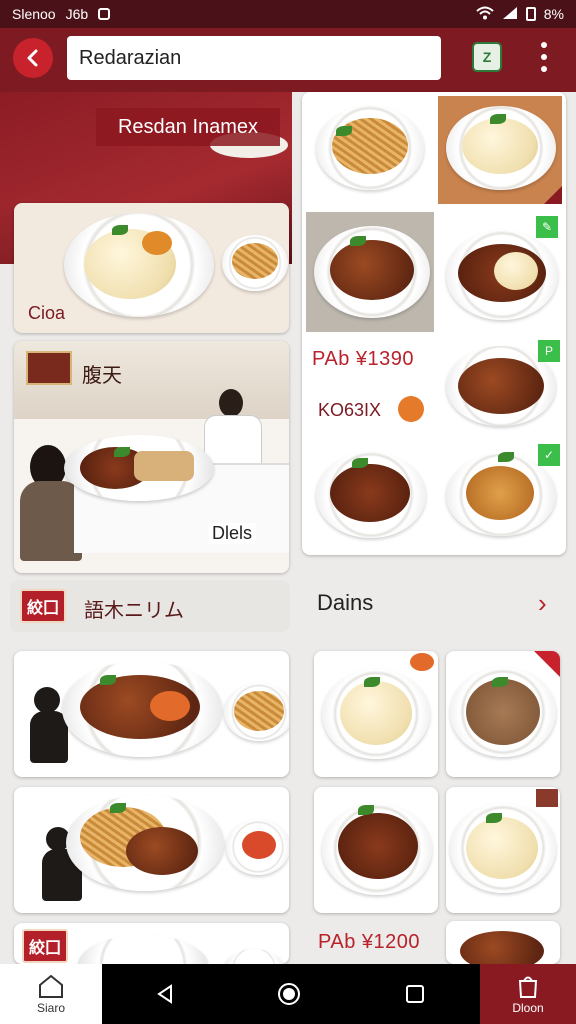  Describe the element at coordinates (104, 14) in the screenshot. I see `shield-icon` at that location.